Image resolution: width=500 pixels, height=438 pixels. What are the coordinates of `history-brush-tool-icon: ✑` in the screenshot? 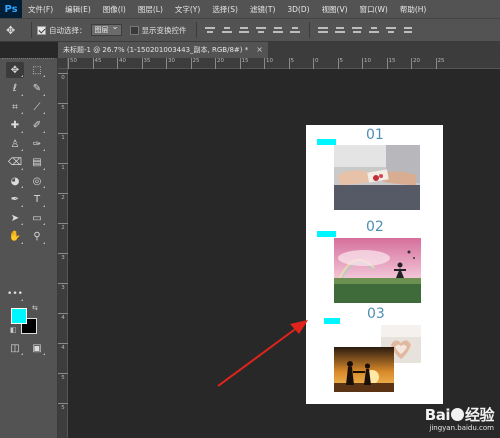 It's located at (37, 144).